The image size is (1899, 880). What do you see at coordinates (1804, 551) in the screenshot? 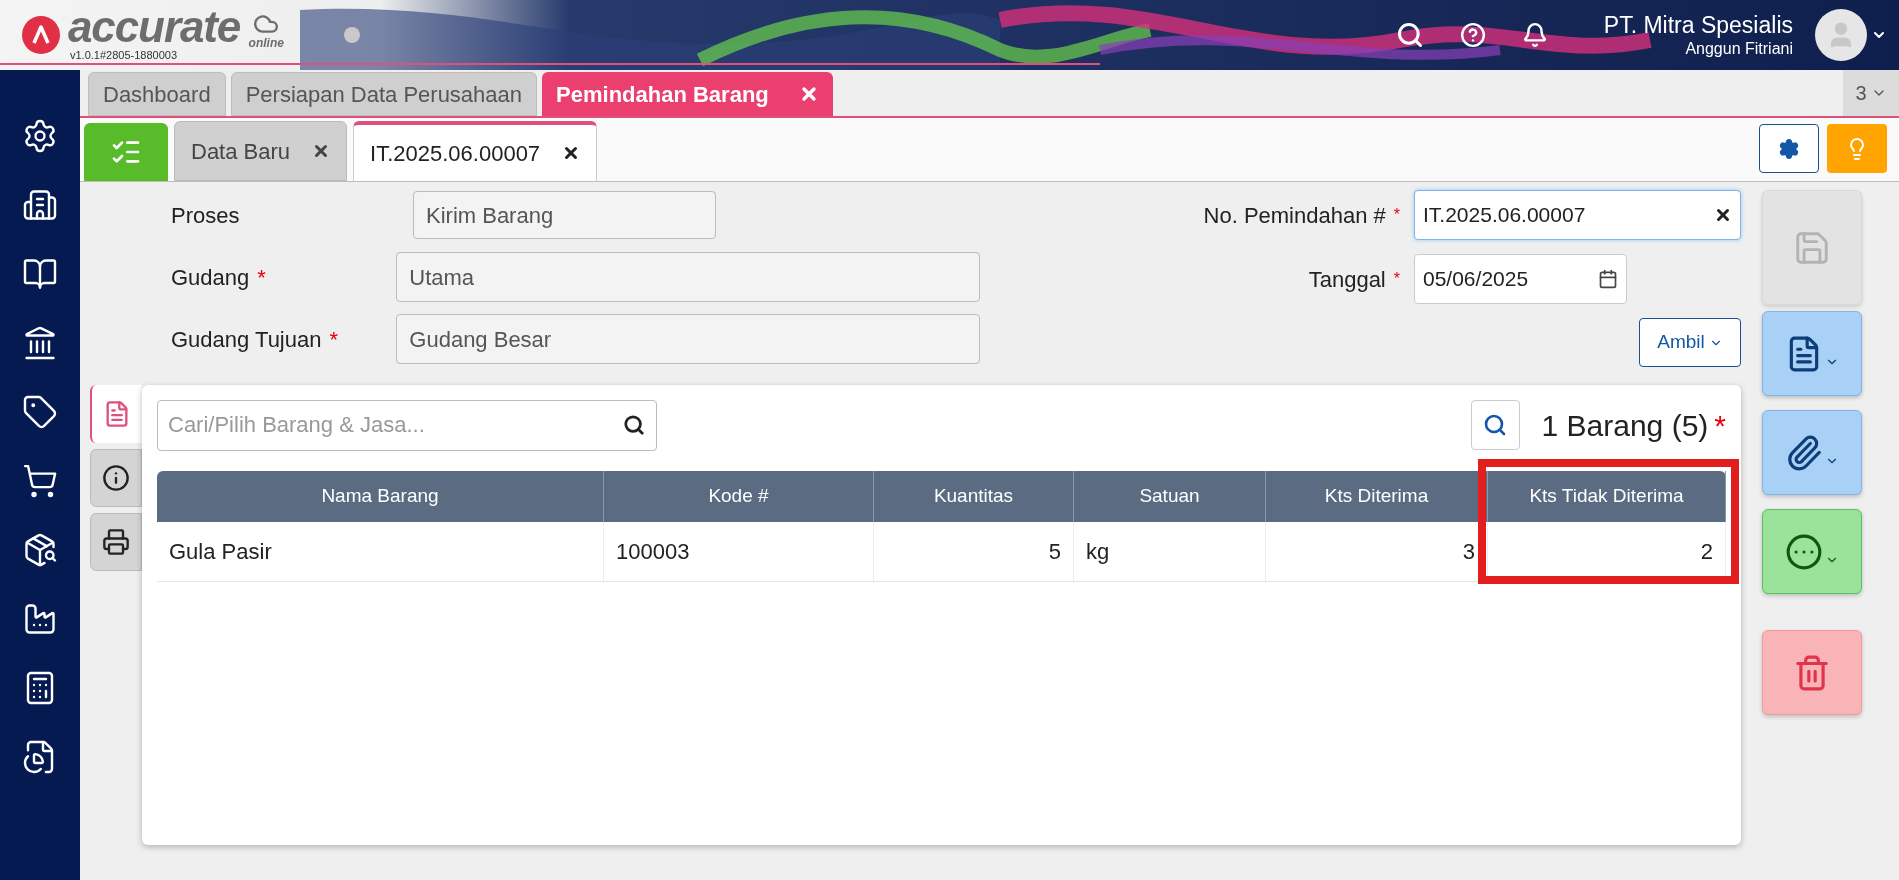
I see `ellipsis-circle-icon` at bounding box center [1804, 551].